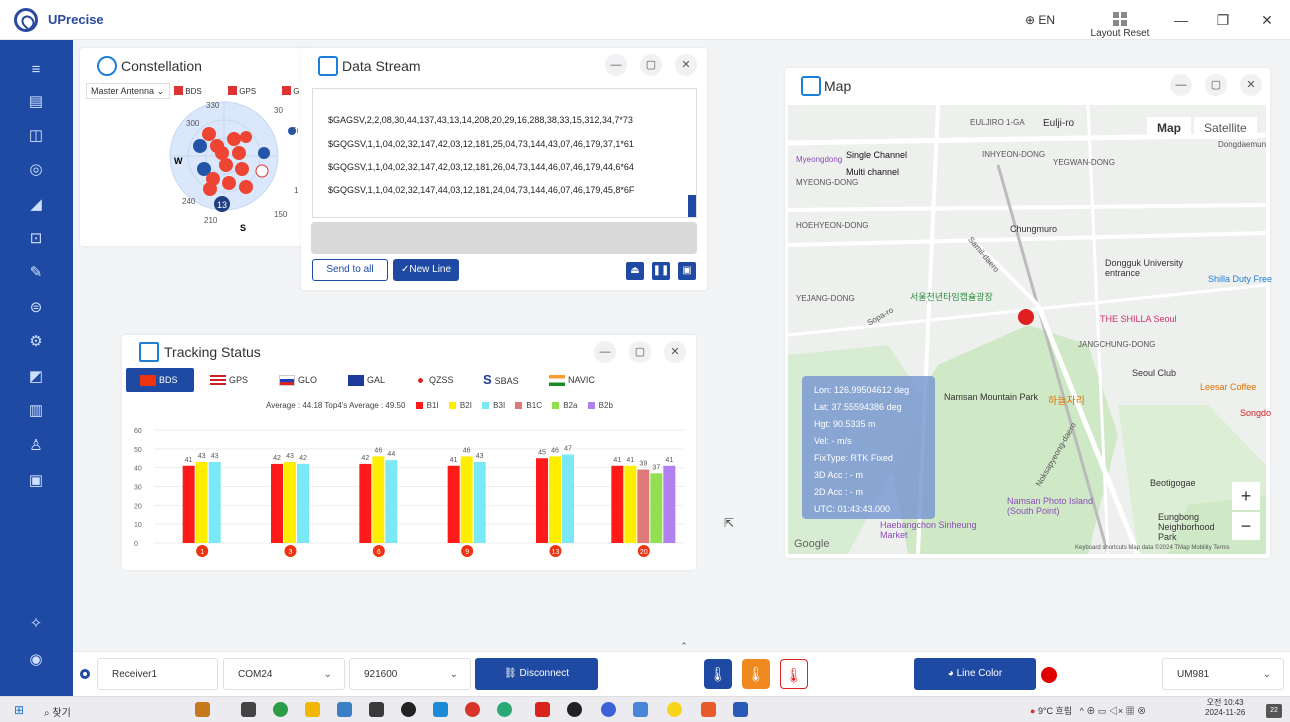 This screenshot has height=722, width=1290. Describe the element at coordinates (36, 411) in the screenshot. I see `log-icon: ▥` at that location.